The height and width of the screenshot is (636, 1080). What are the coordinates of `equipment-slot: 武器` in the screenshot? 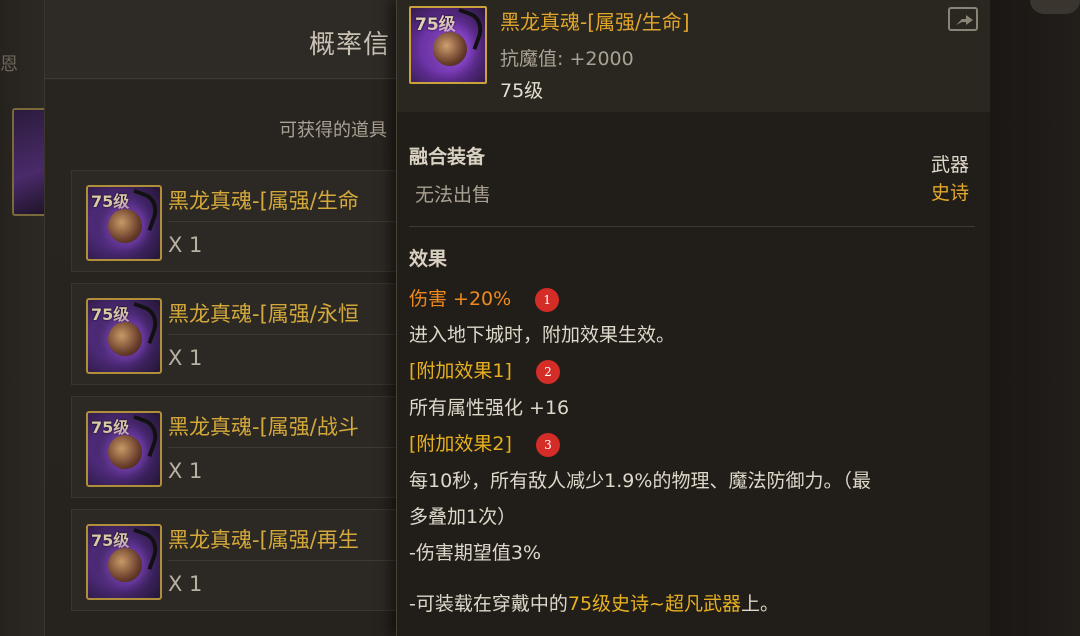 It's located at (949, 165).